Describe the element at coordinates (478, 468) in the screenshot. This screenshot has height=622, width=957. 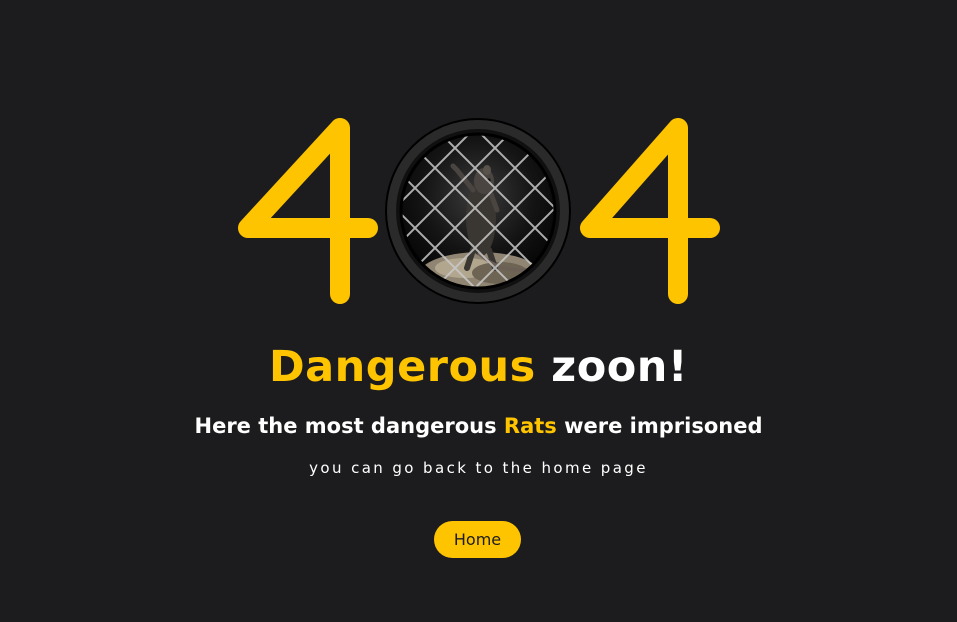
I see `back-hint-text: you can go back to the home page` at that location.